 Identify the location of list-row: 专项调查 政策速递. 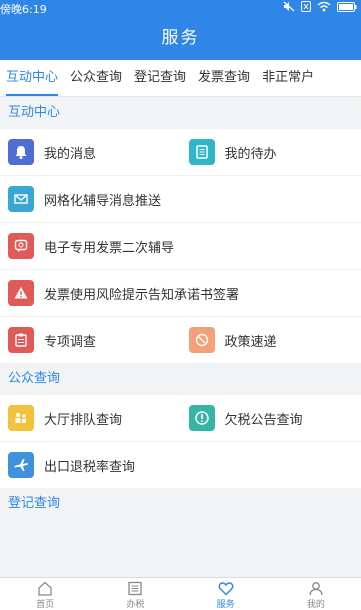
(180, 340).